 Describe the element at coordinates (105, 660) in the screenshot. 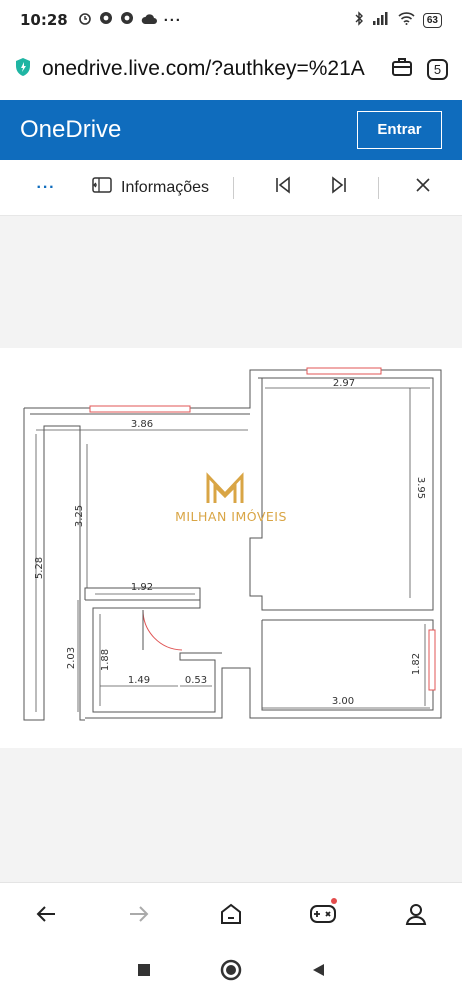

I see `dim-bath-height: 1.88` at that location.